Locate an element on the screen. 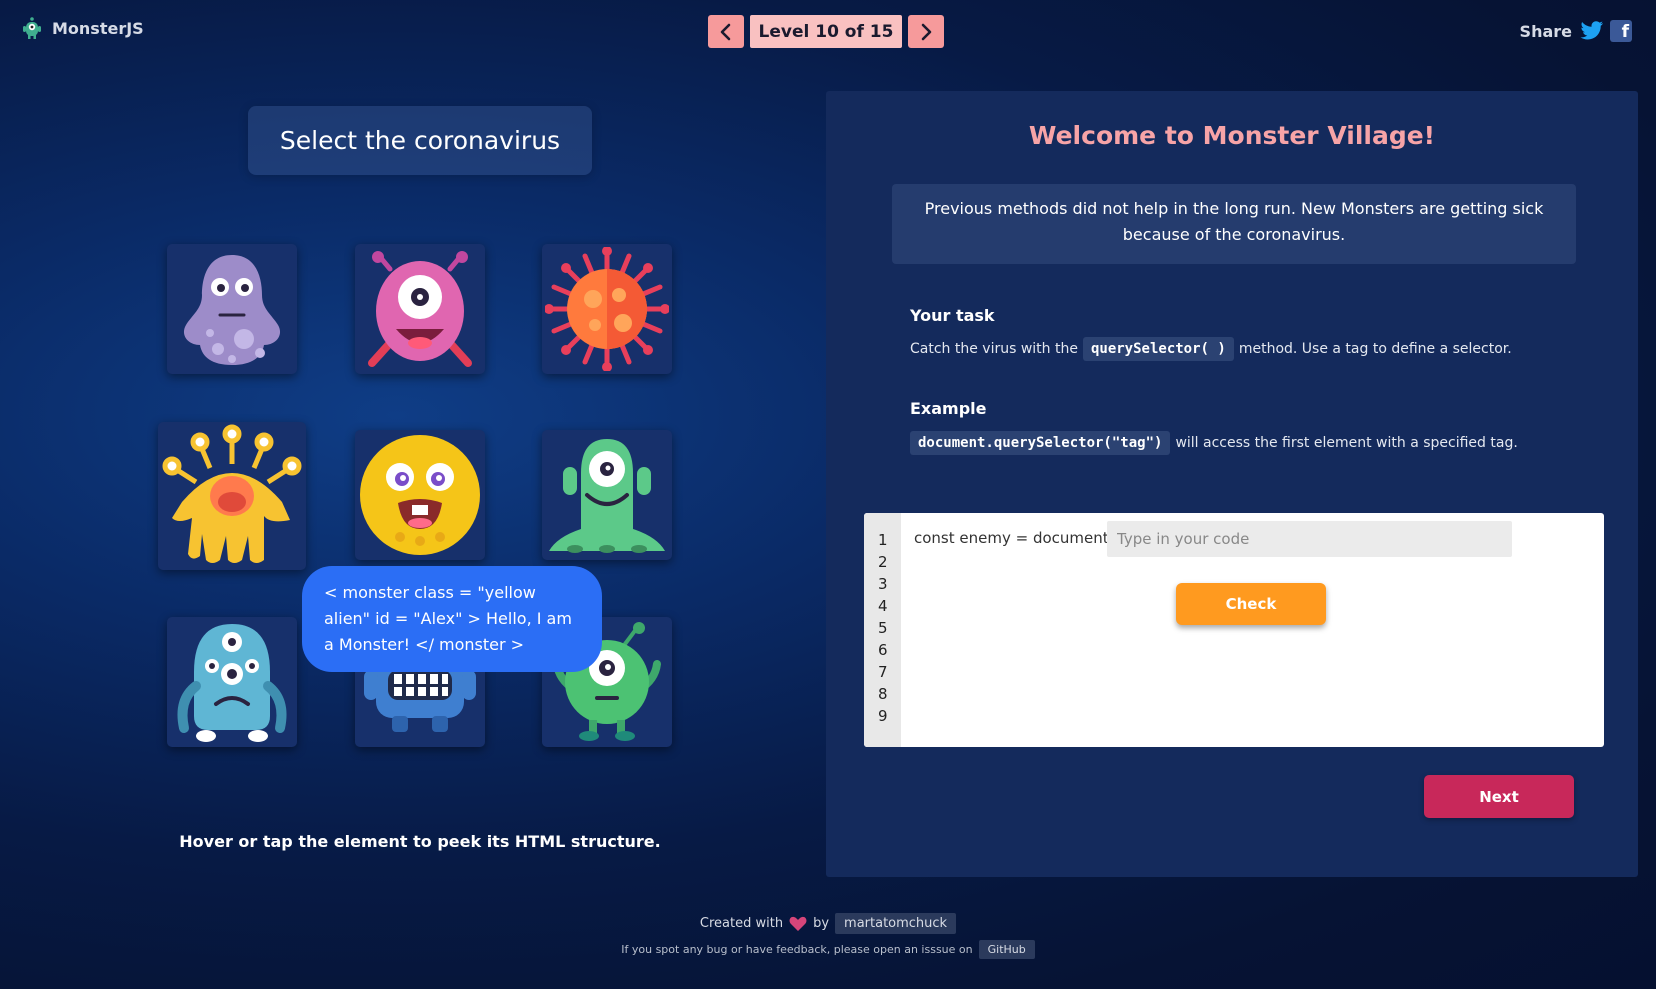  chevron-left-icon is located at coordinates (725, 31).